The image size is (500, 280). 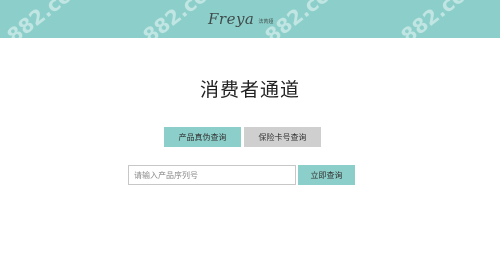 What do you see at coordinates (282, 137) in the screenshot?
I see `tab-warranty-card: 保险卡号查询` at bounding box center [282, 137].